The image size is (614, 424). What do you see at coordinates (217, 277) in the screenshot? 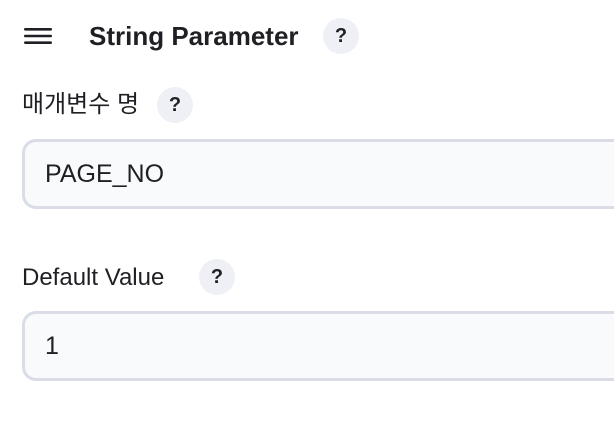
I see `default-value-help-button: ?` at bounding box center [217, 277].